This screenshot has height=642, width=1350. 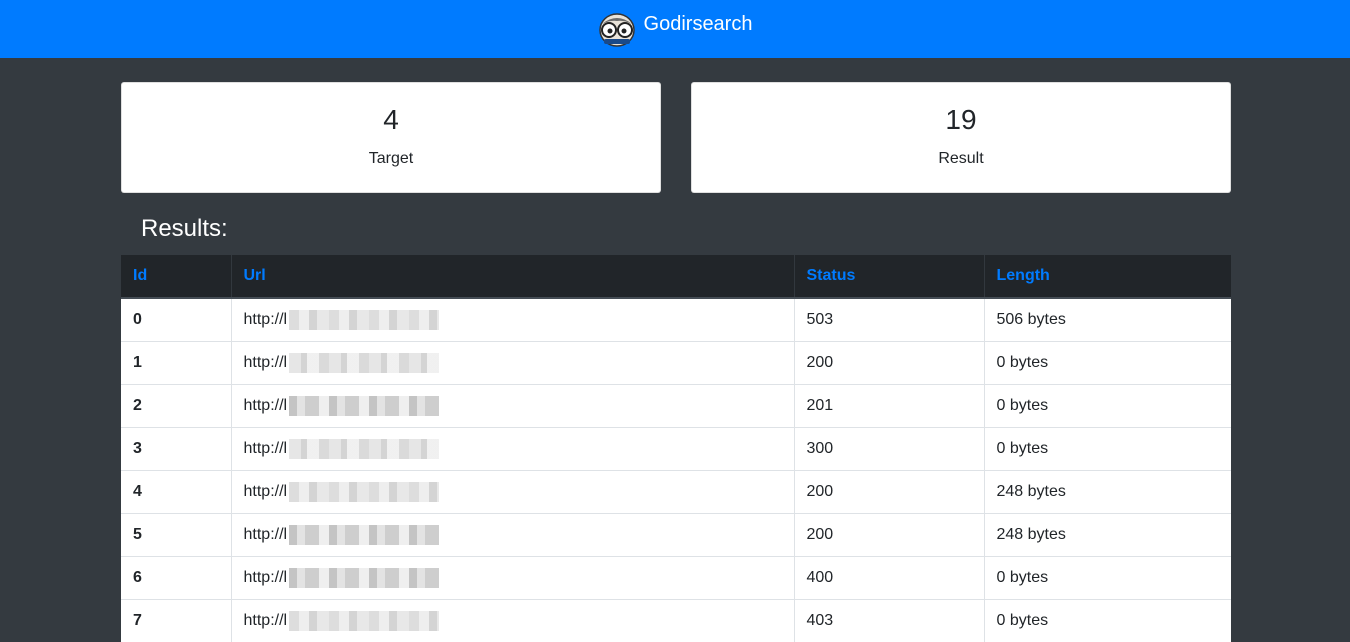 I want to click on row-id: 2, so click(x=176, y=406).